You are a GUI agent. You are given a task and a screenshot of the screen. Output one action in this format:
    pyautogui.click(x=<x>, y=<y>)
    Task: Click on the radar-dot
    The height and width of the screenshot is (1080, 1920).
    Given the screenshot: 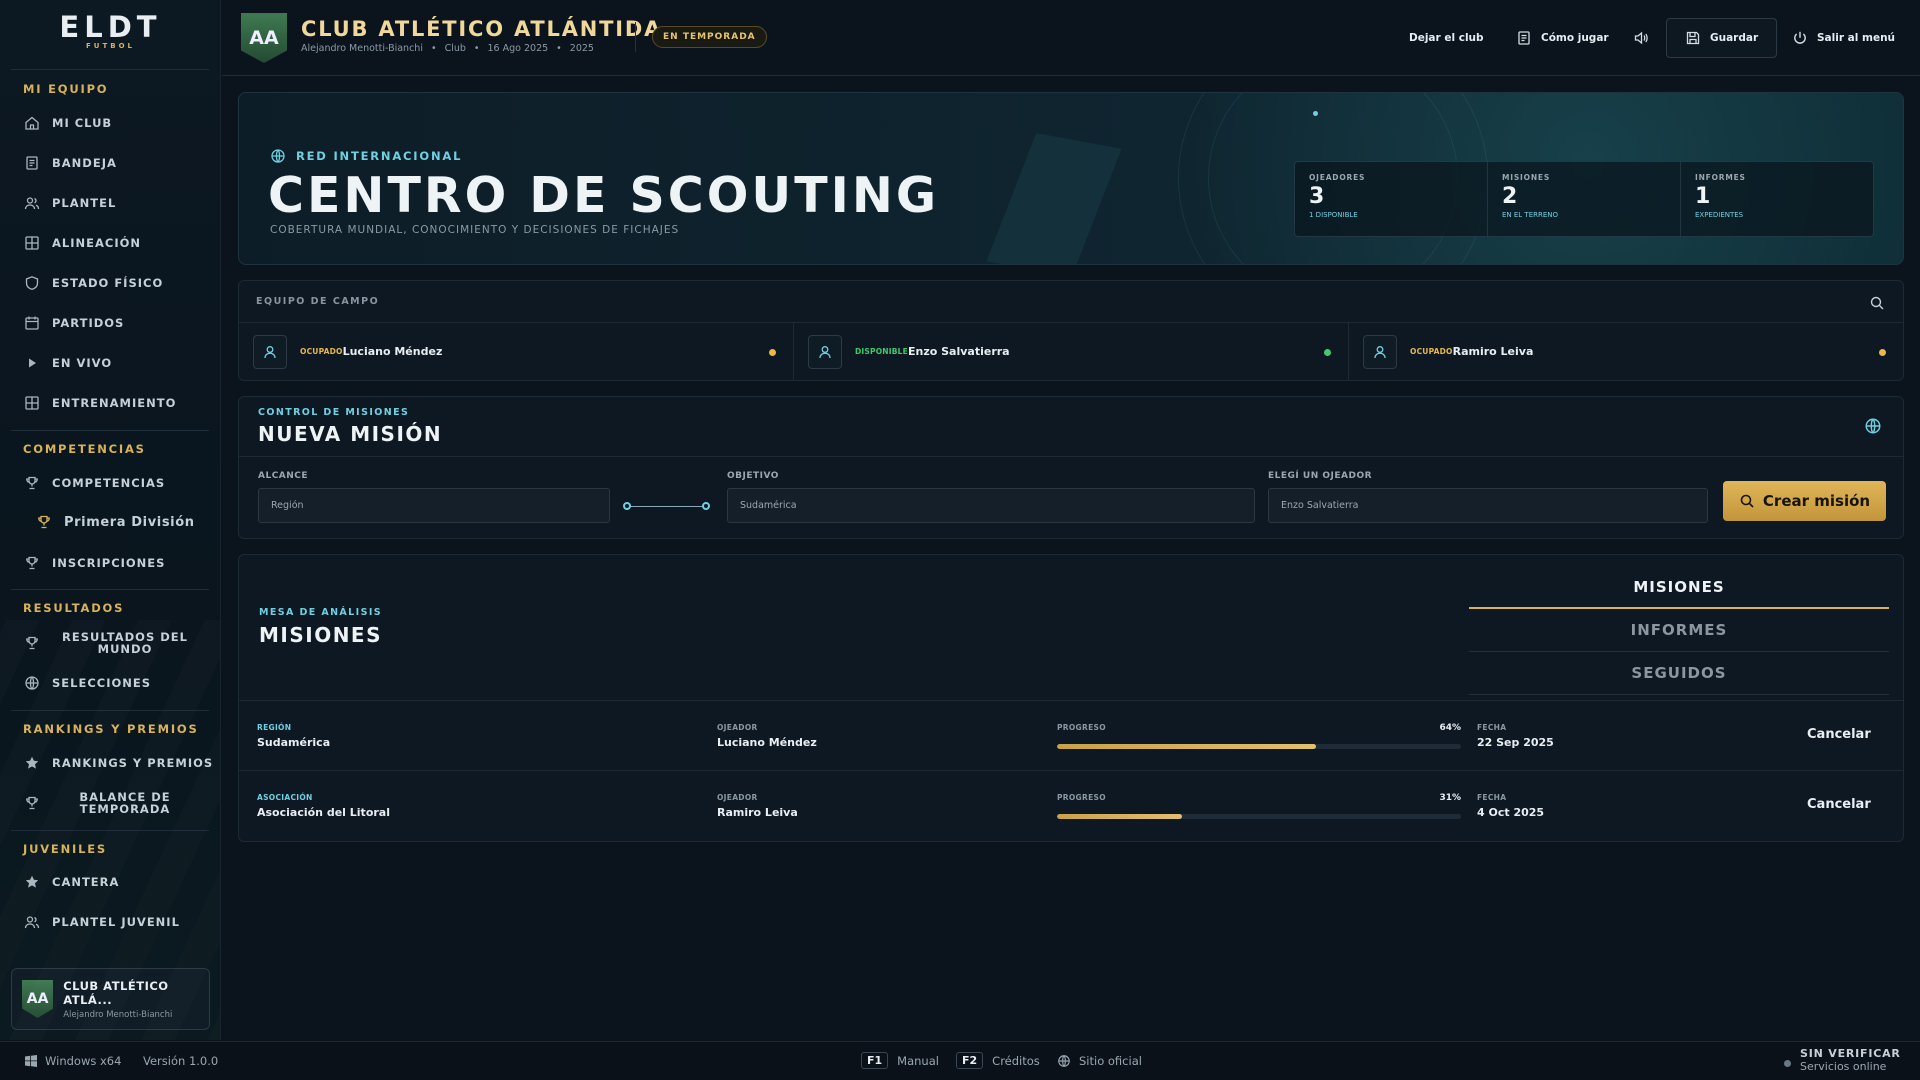 What is the action you would take?
    pyautogui.click(x=1315, y=113)
    